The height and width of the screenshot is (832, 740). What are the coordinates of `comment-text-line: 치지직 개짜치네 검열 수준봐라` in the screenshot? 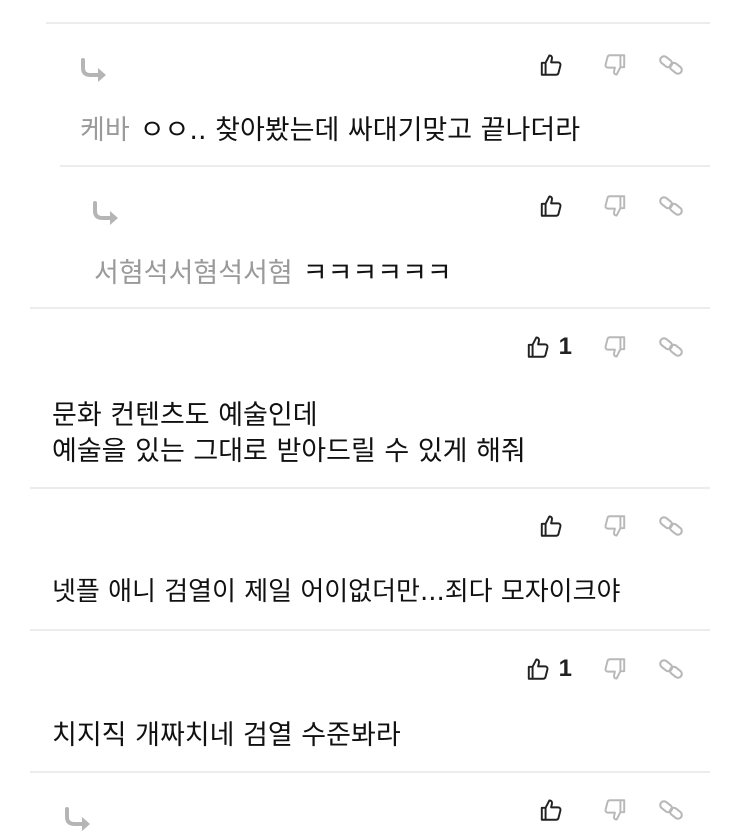 It's located at (226, 735).